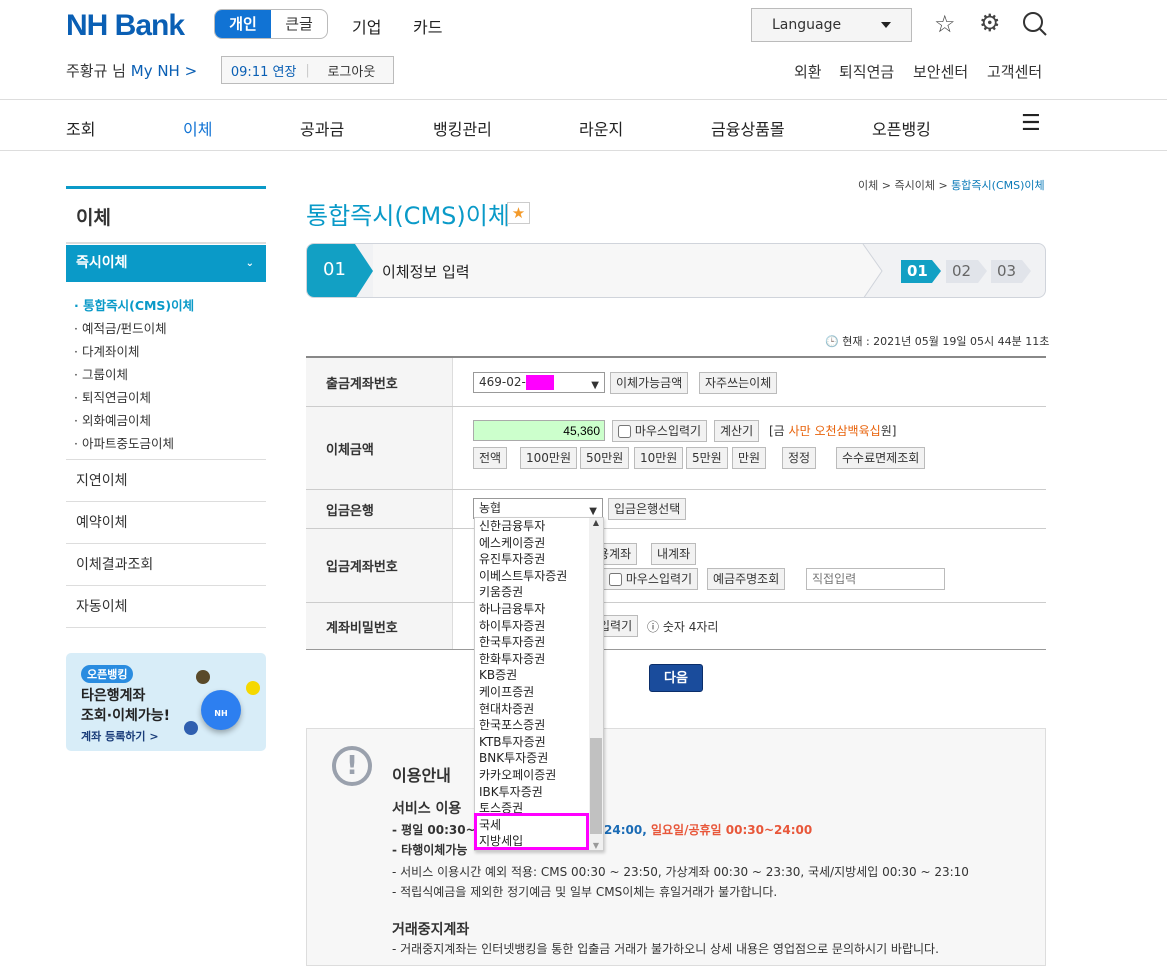  What do you see at coordinates (532, 725) in the screenshot?
I see `dropdown-option: 한국포스증권` at bounding box center [532, 725].